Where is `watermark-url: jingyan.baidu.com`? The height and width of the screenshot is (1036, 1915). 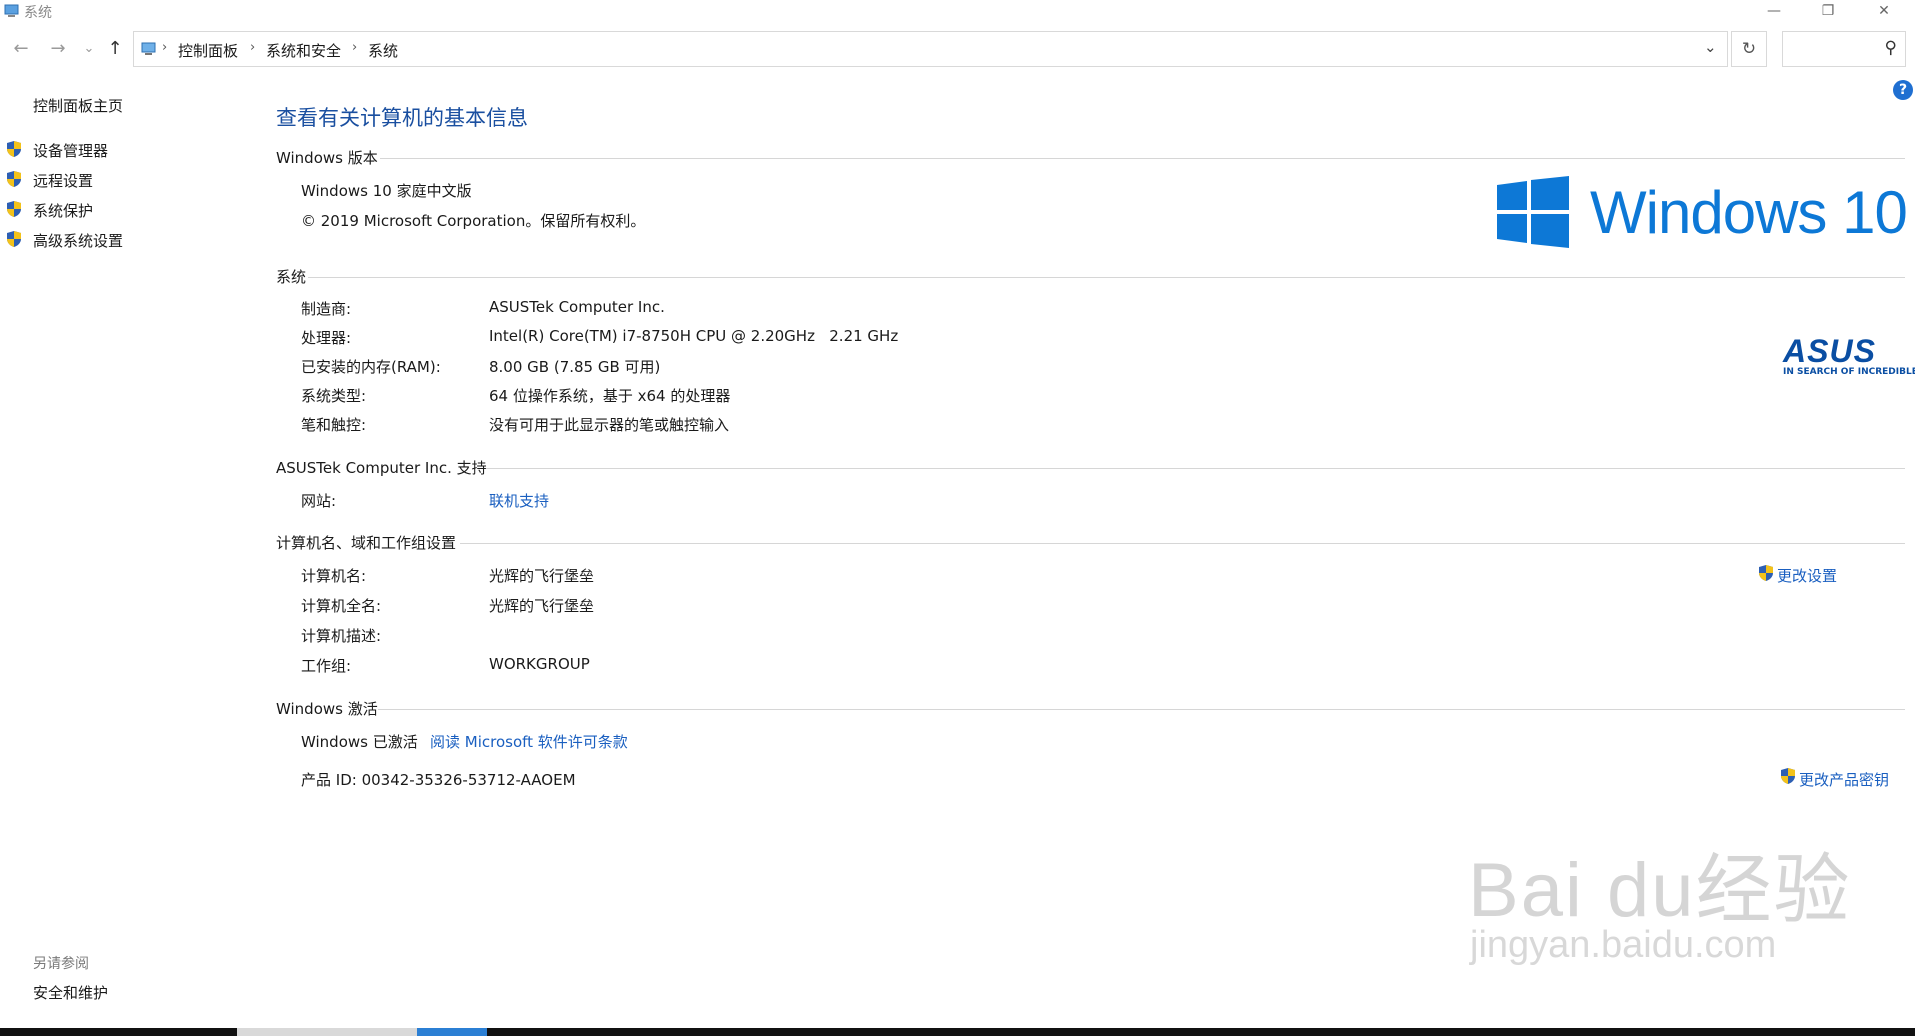
watermark-url: jingyan.baidu.com is located at coordinates (1623, 945).